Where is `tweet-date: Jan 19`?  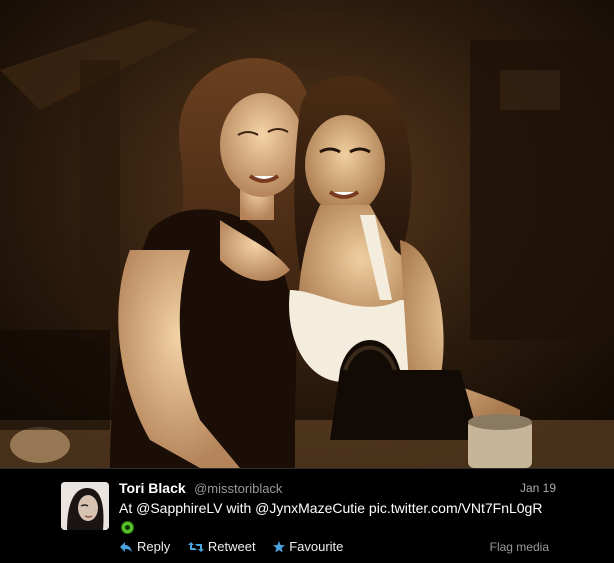 tweet-date: Jan 19 is located at coordinates (538, 488).